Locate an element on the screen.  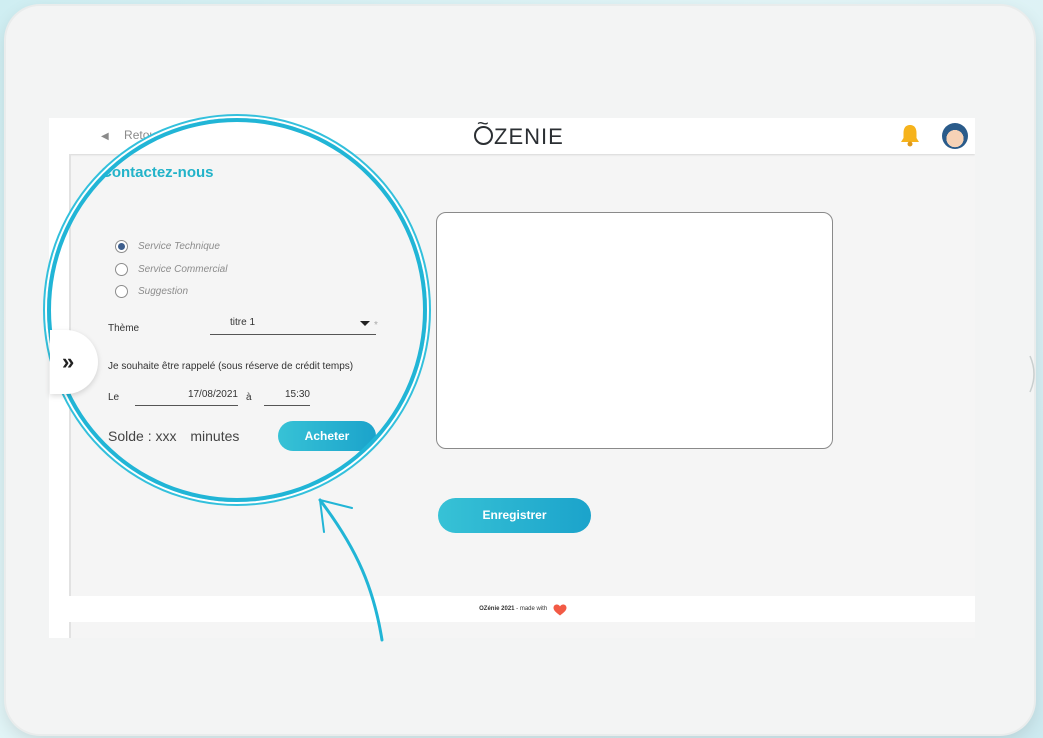
balance-label: Solde : is located at coordinates (130, 436).